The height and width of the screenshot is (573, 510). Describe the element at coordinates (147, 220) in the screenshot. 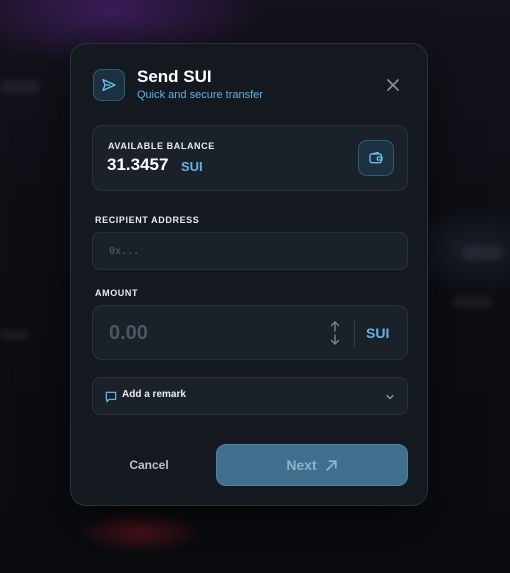

I see `recipient-label: RECIPIENT ADDRESS` at that location.